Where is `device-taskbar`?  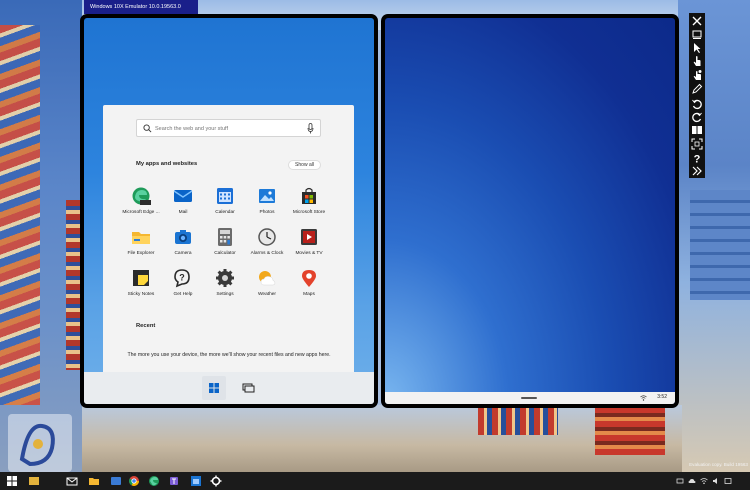 device-taskbar is located at coordinates (229, 388).